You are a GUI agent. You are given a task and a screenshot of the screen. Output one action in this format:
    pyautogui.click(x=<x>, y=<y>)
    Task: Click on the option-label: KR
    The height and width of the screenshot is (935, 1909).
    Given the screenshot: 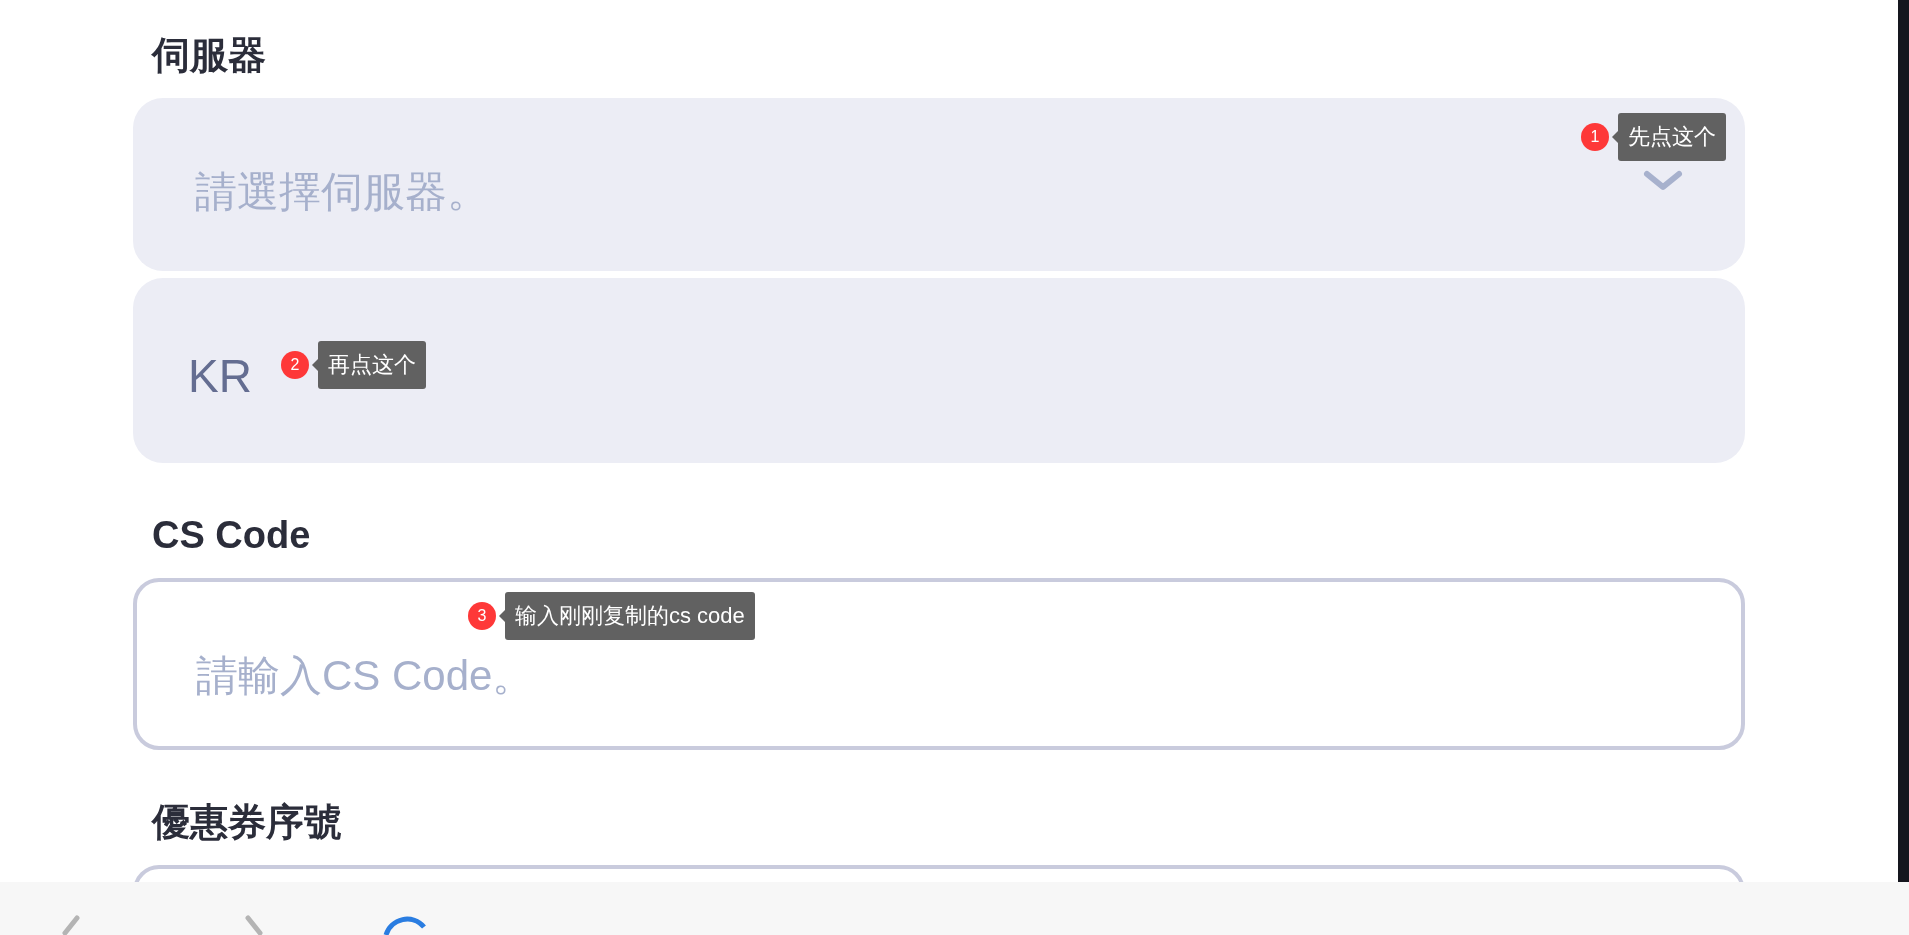 What is the action you would take?
    pyautogui.click(x=220, y=375)
    